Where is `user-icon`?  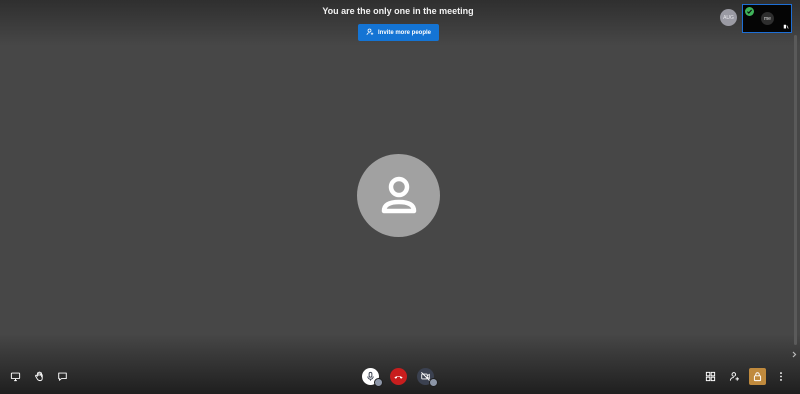
user-icon is located at coordinates (398, 194).